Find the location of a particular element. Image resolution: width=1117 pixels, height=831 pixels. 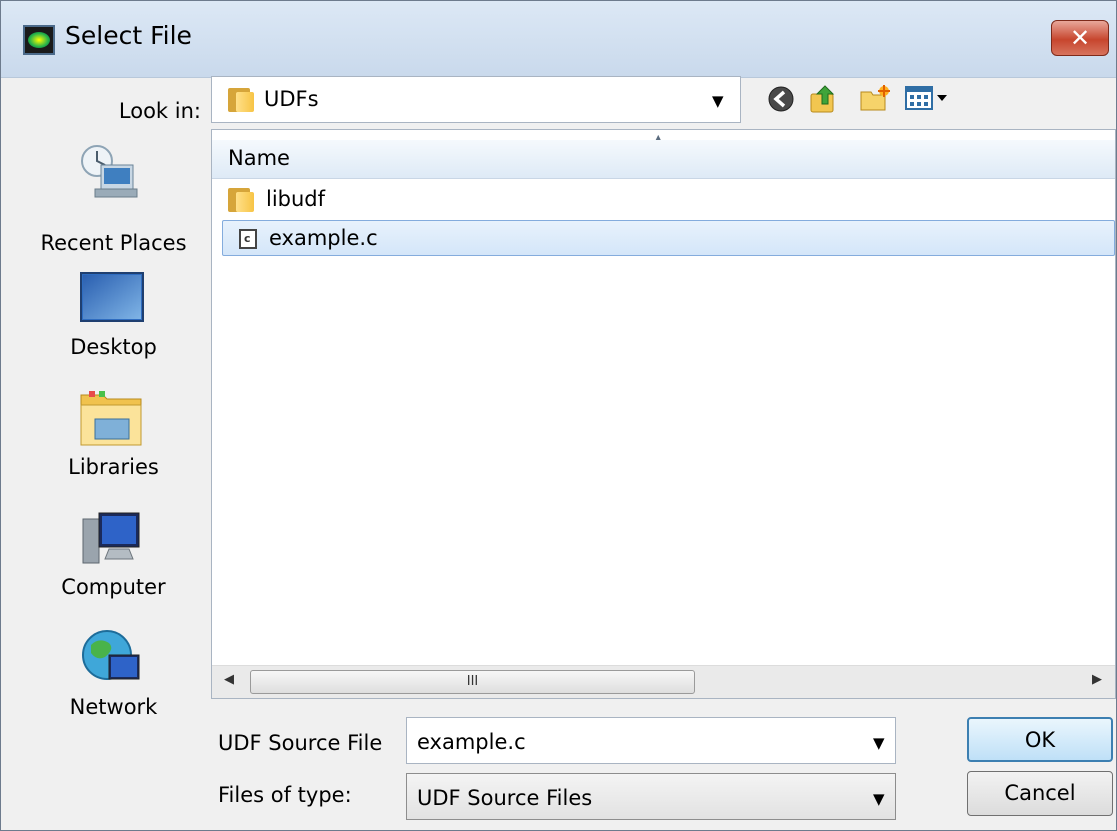

list-item-file-selected: c example.c is located at coordinates (668, 238).